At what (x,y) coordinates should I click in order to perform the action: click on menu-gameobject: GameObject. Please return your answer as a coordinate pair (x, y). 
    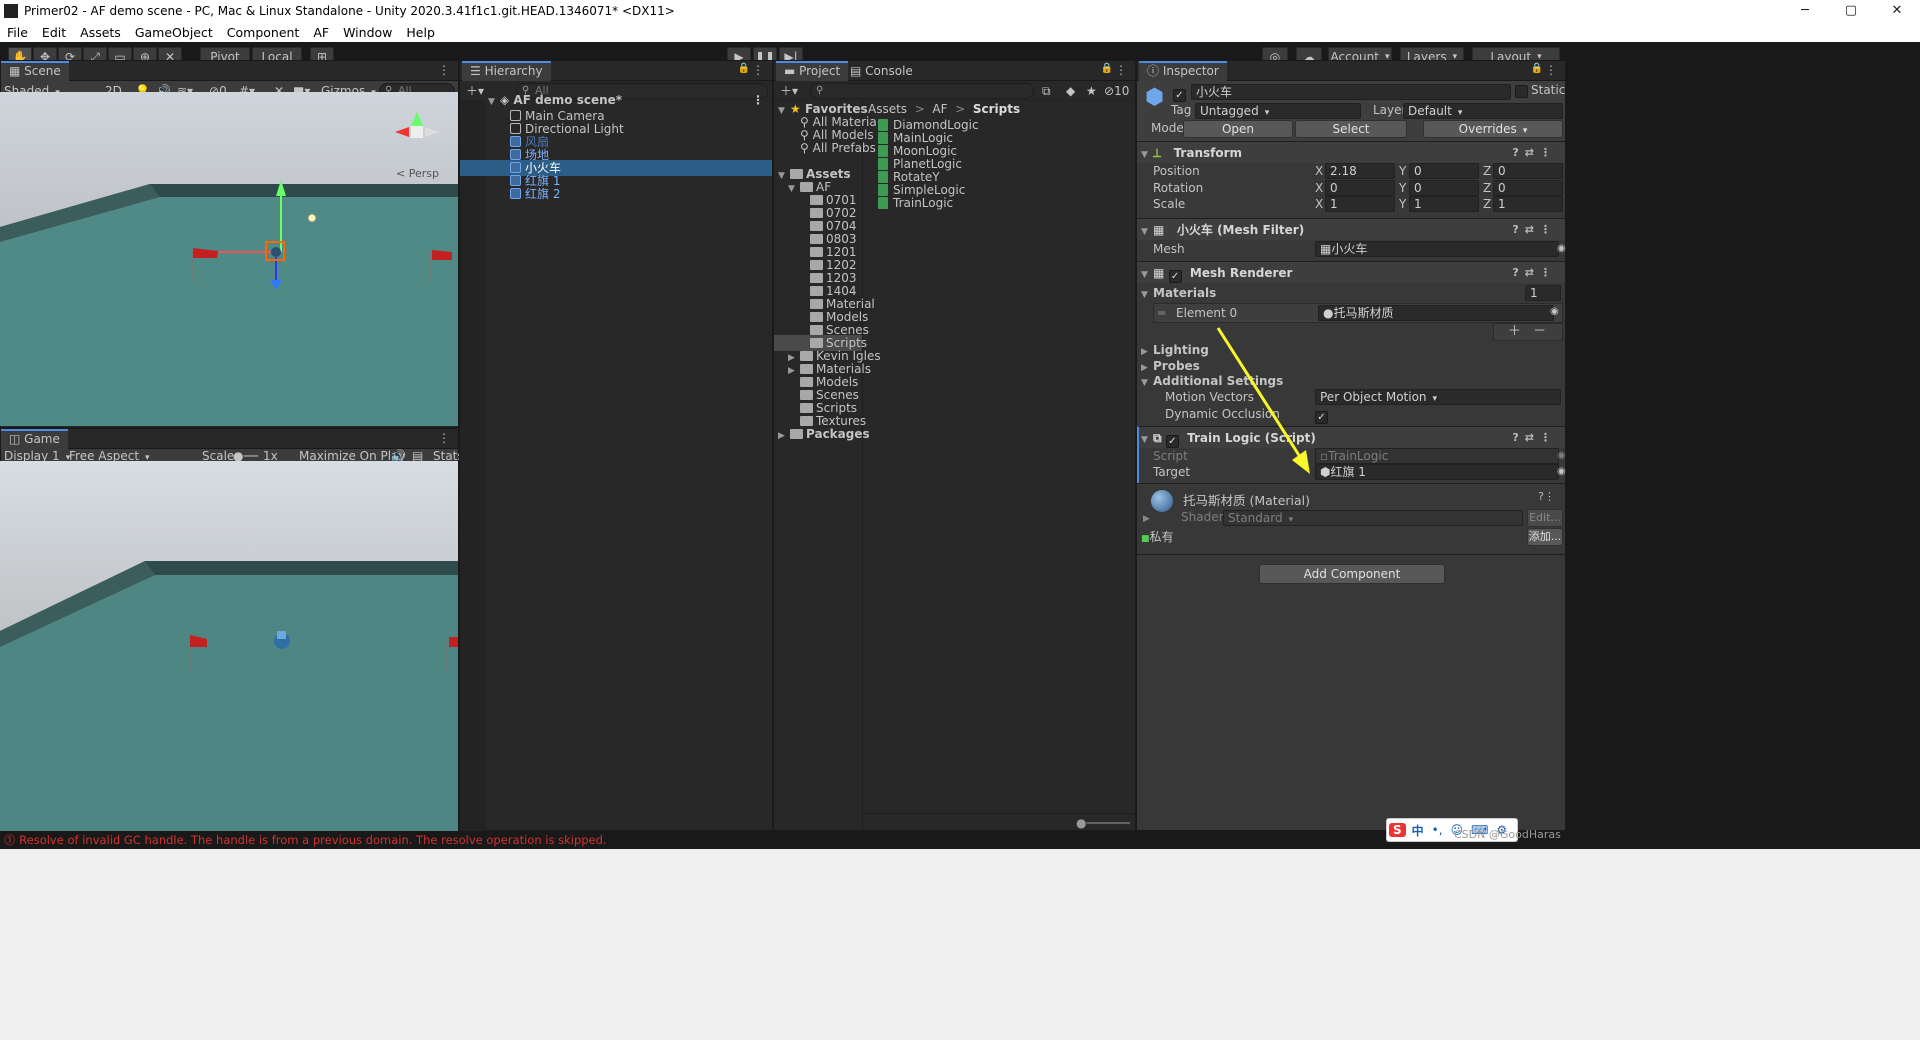
    Looking at the image, I should click on (174, 32).